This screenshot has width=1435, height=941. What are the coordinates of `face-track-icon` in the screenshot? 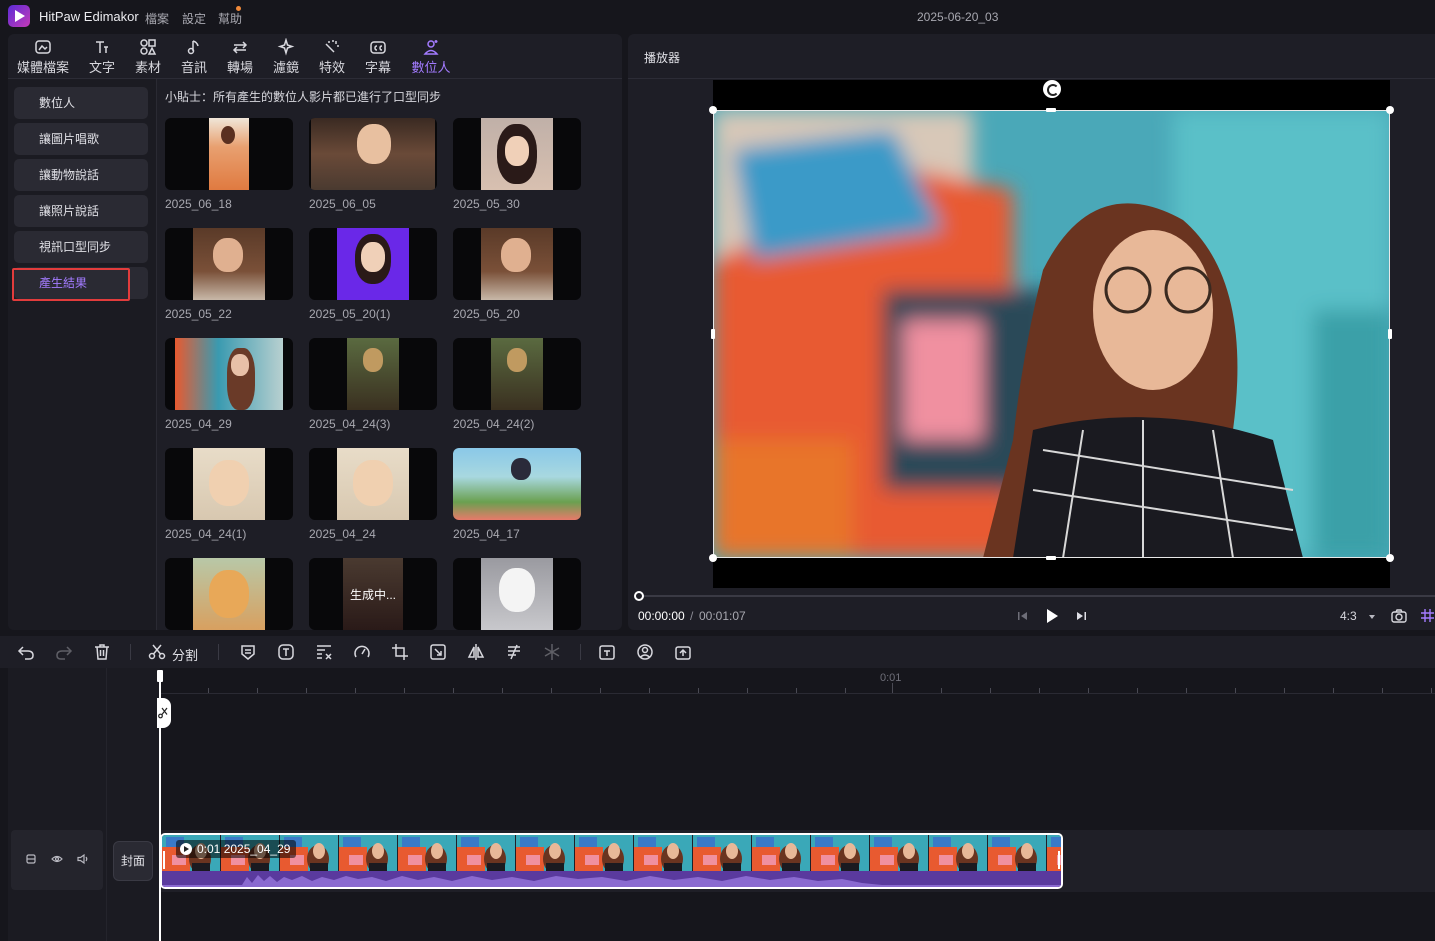 It's located at (645, 652).